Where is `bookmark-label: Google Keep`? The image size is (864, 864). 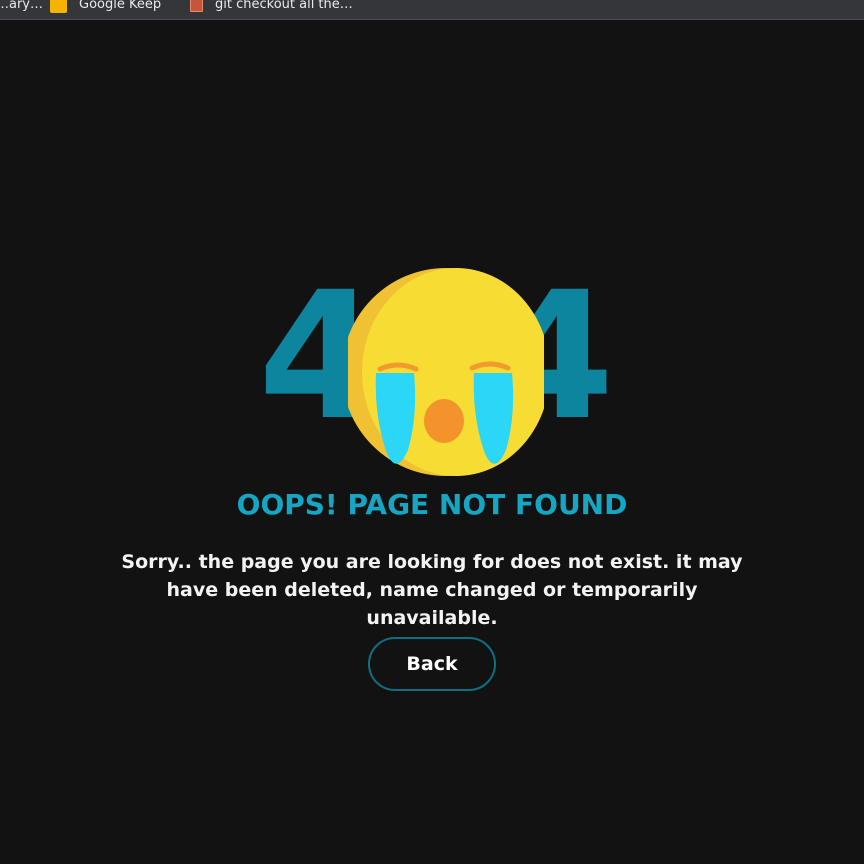 bookmark-label: Google Keep is located at coordinates (120, 6).